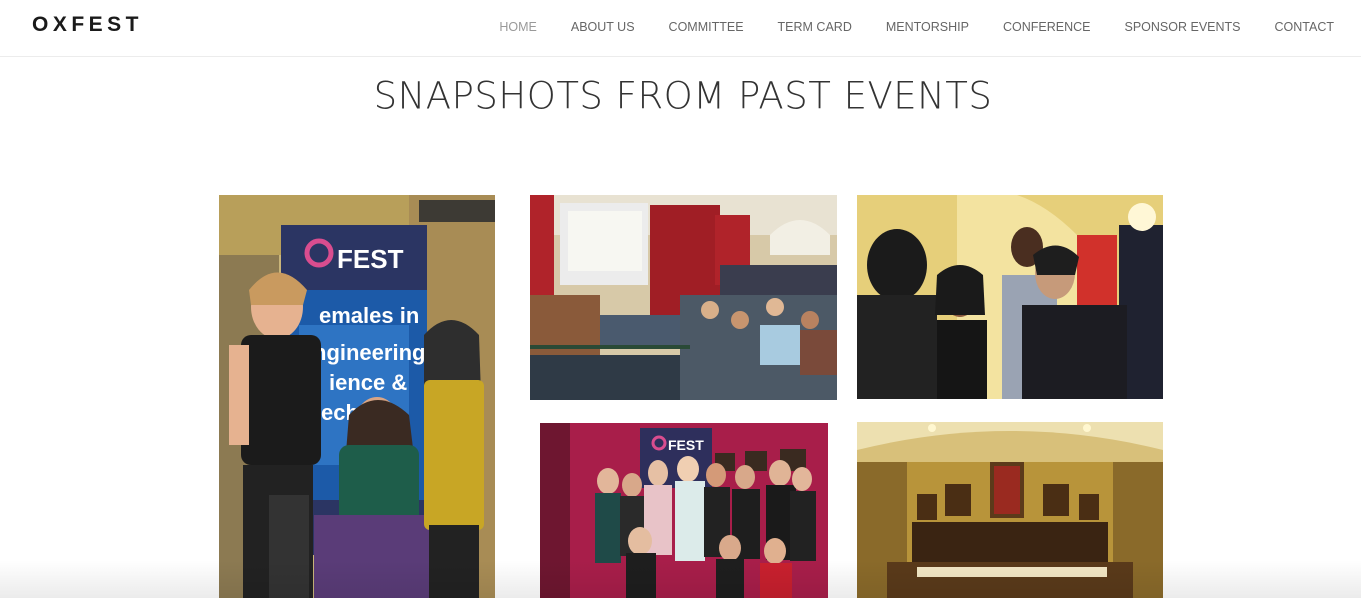  What do you see at coordinates (518, 27) in the screenshot?
I see `nav-item-home: HOME` at bounding box center [518, 27].